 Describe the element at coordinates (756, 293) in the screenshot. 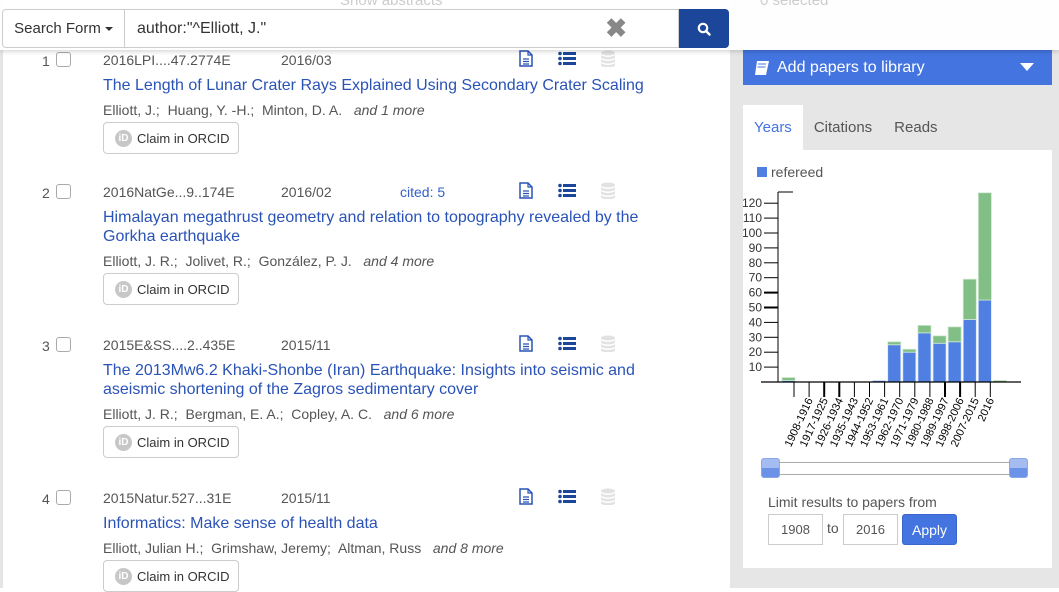

I see `y-tick-label: 60` at that location.